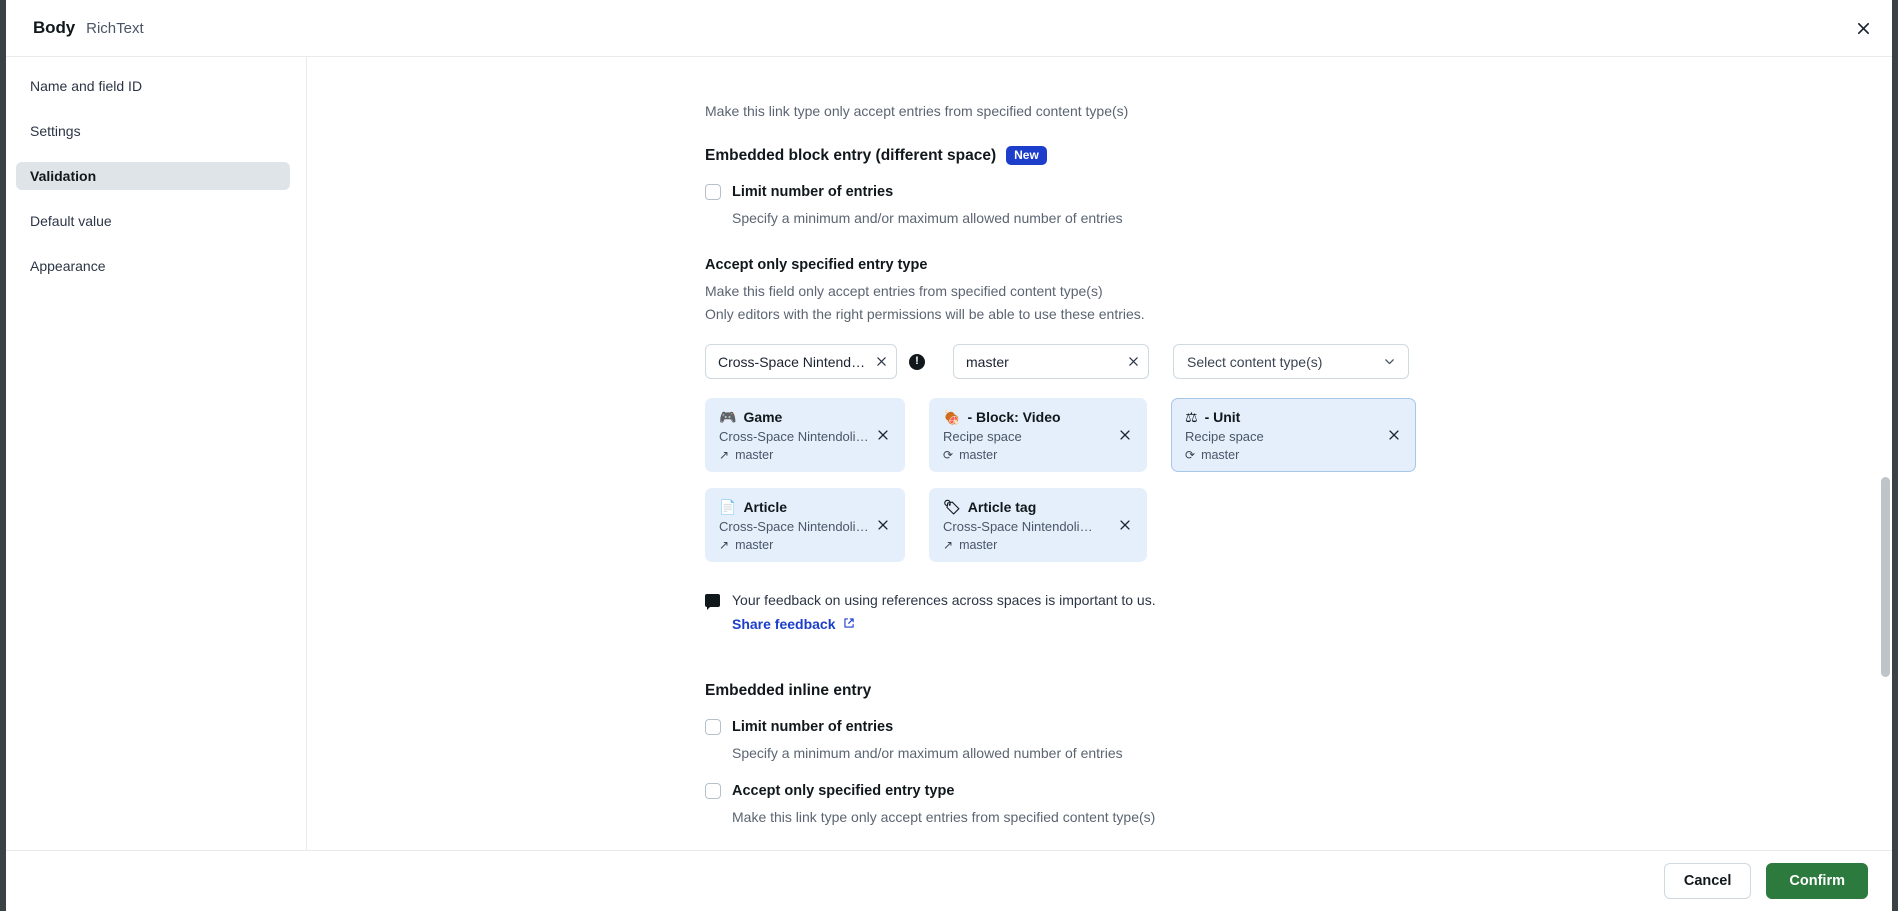 This screenshot has width=1898, height=911. Describe the element at coordinates (1895, 455) in the screenshot. I see `window-edge-right` at that location.